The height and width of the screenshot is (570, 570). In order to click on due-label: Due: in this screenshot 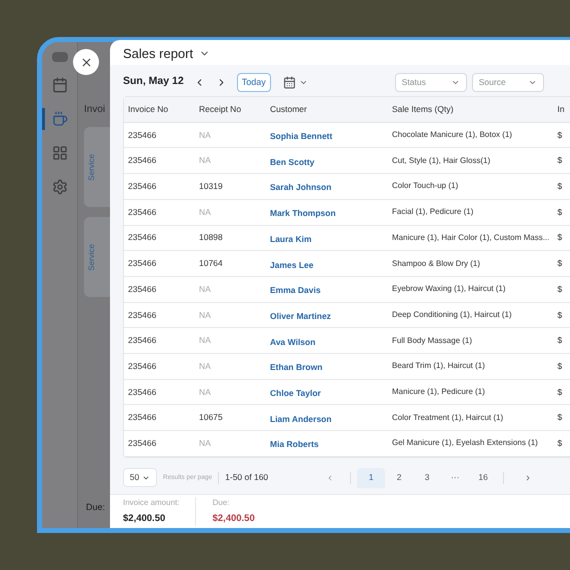, I will do `click(96, 507)`.